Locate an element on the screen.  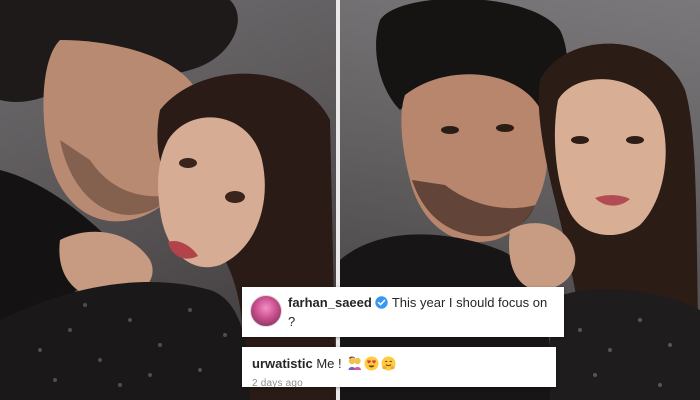
reply-text-line: urwatistic Me ! is located at coordinates (399, 365).